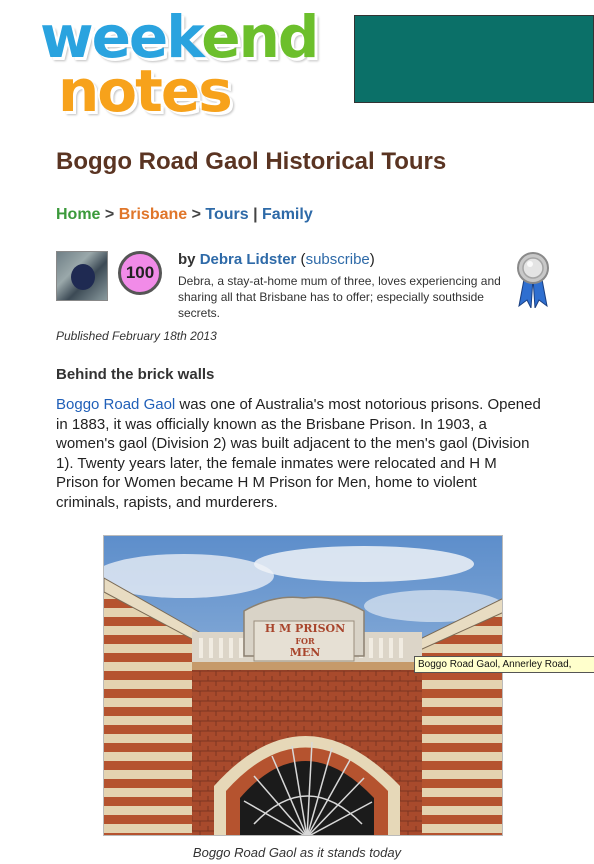  What do you see at coordinates (153, 214) in the screenshot?
I see `breadcrumb-city-link: Brisbane` at bounding box center [153, 214].